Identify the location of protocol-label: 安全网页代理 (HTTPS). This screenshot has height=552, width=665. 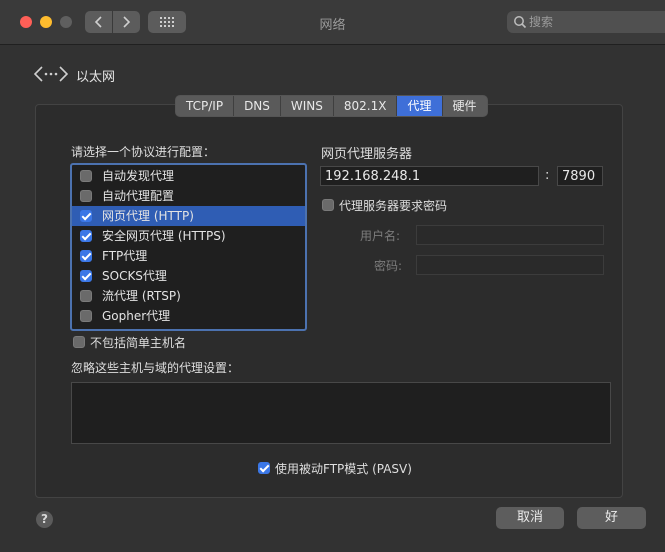
(164, 236).